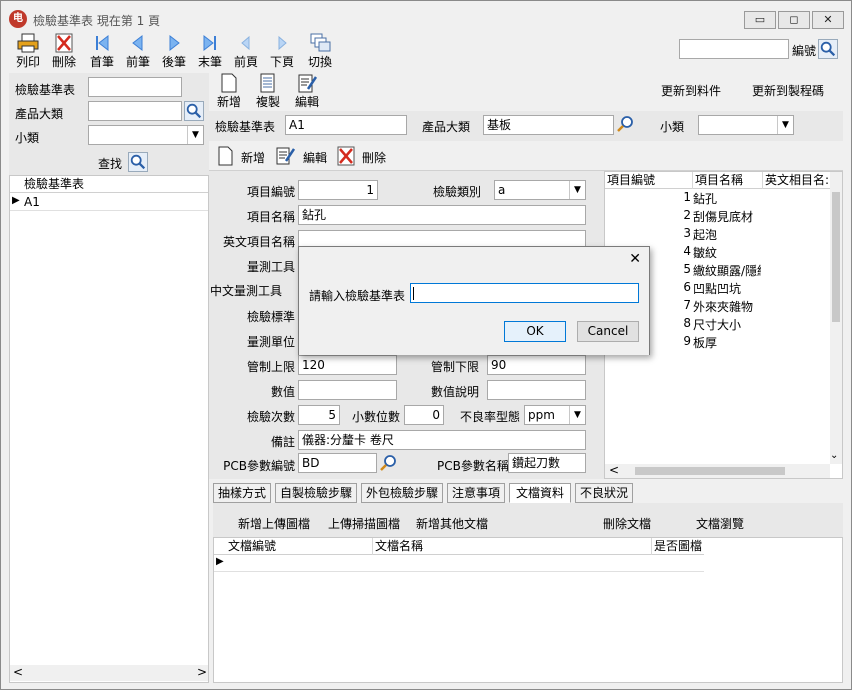 The height and width of the screenshot is (690, 852). I want to click on last-icon, so click(209, 43).